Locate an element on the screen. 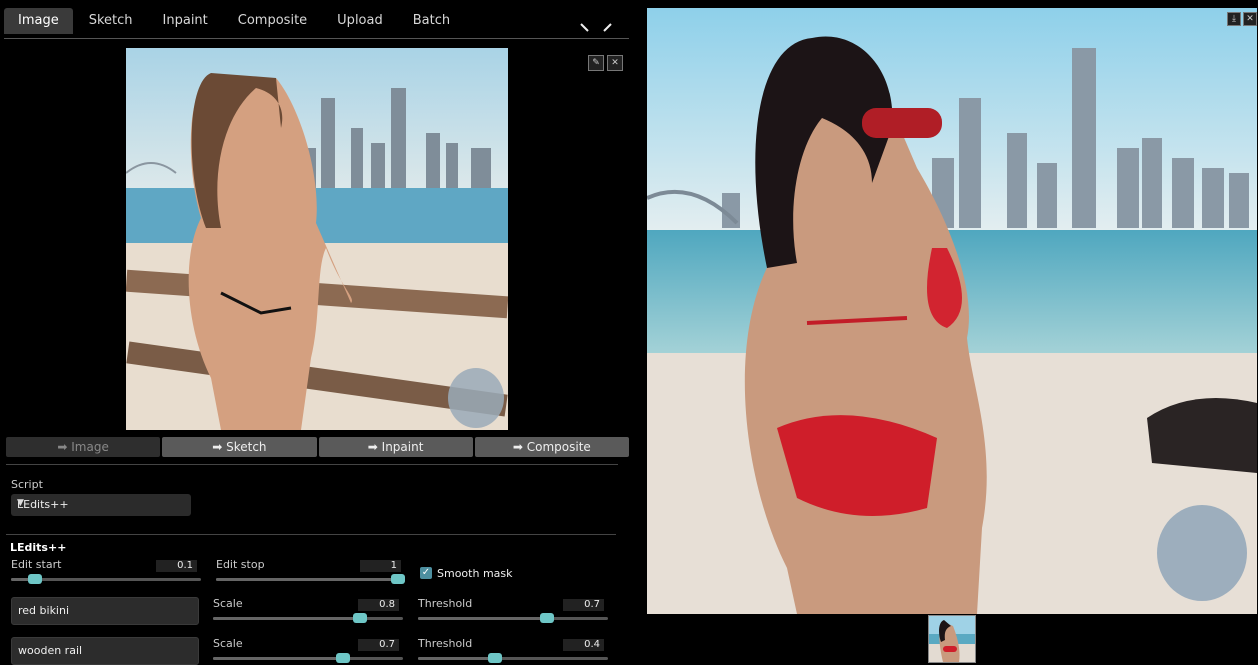  scale-value: 0.8 is located at coordinates (378, 605).